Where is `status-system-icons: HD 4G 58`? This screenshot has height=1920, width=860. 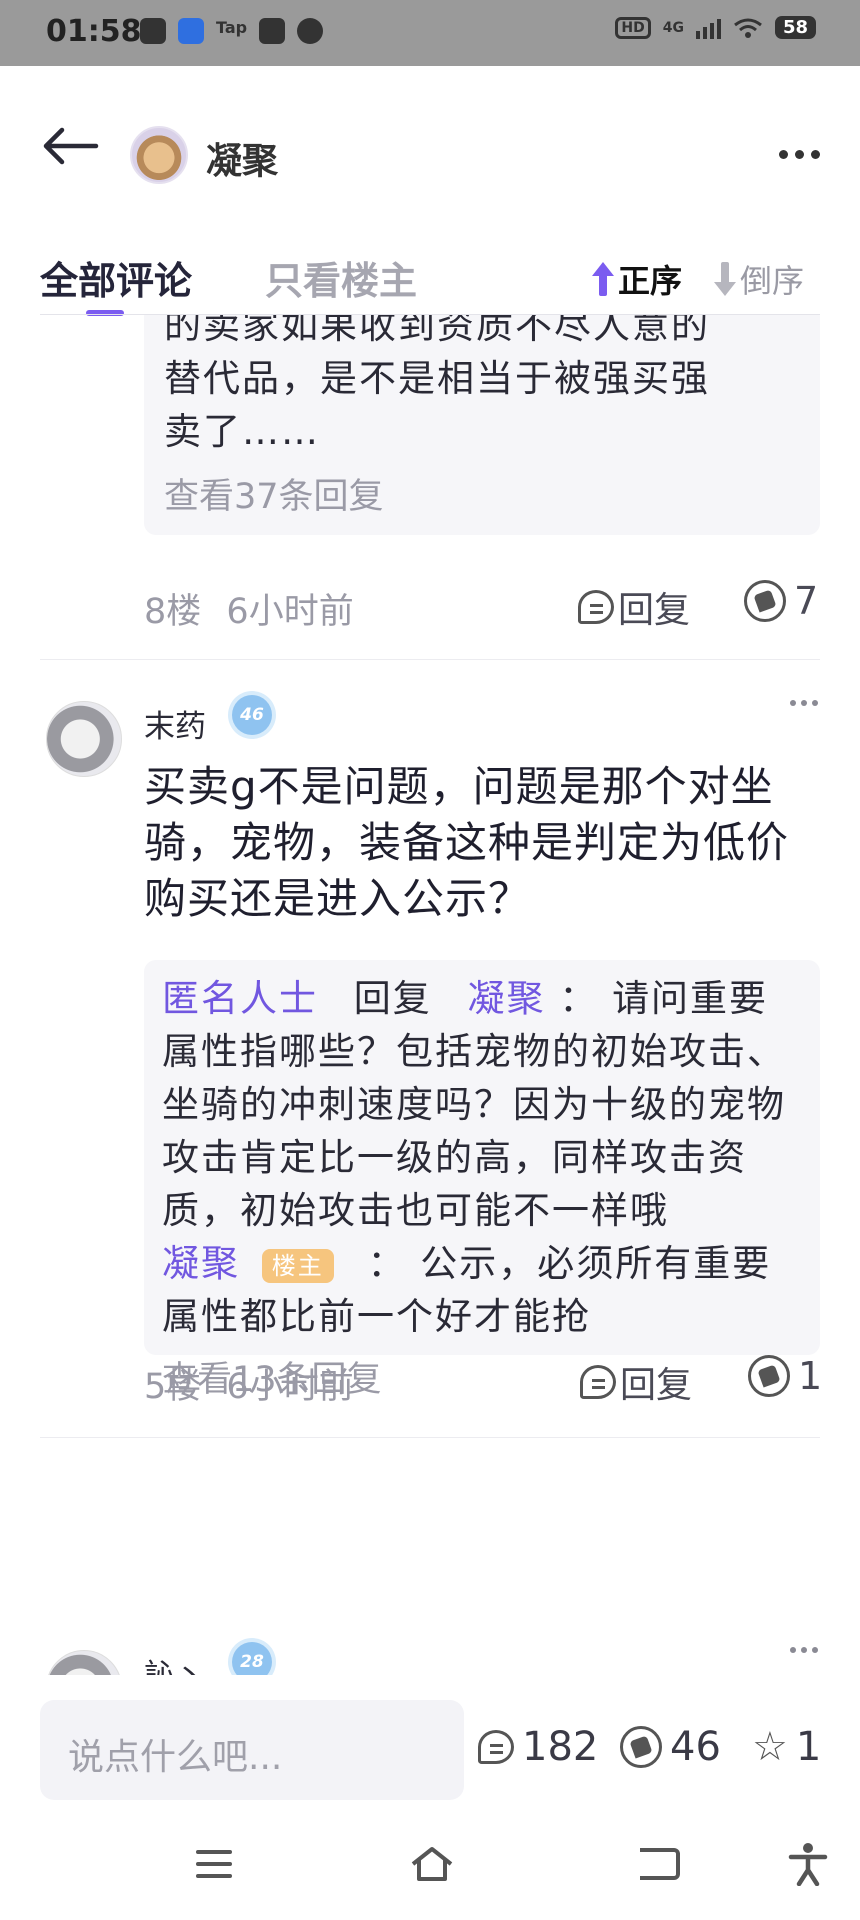 status-system-icons: HD 4G 58 is located at coordinates (715, 27).